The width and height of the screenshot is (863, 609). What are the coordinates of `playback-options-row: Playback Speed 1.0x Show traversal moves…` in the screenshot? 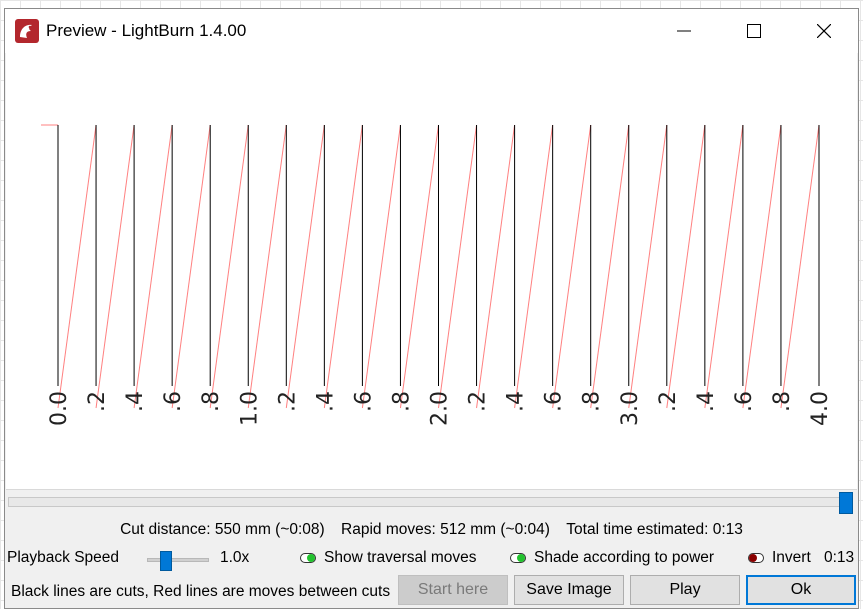 It's located at (432, 560).